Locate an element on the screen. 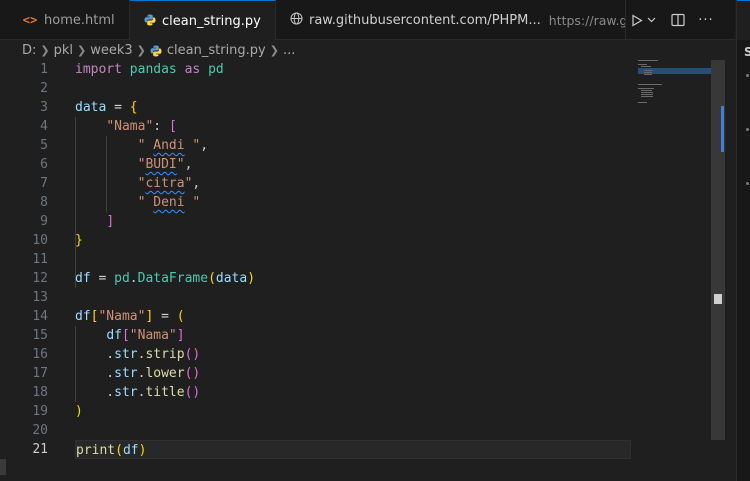  line-number: 11 is located at coordinates (40, 259).